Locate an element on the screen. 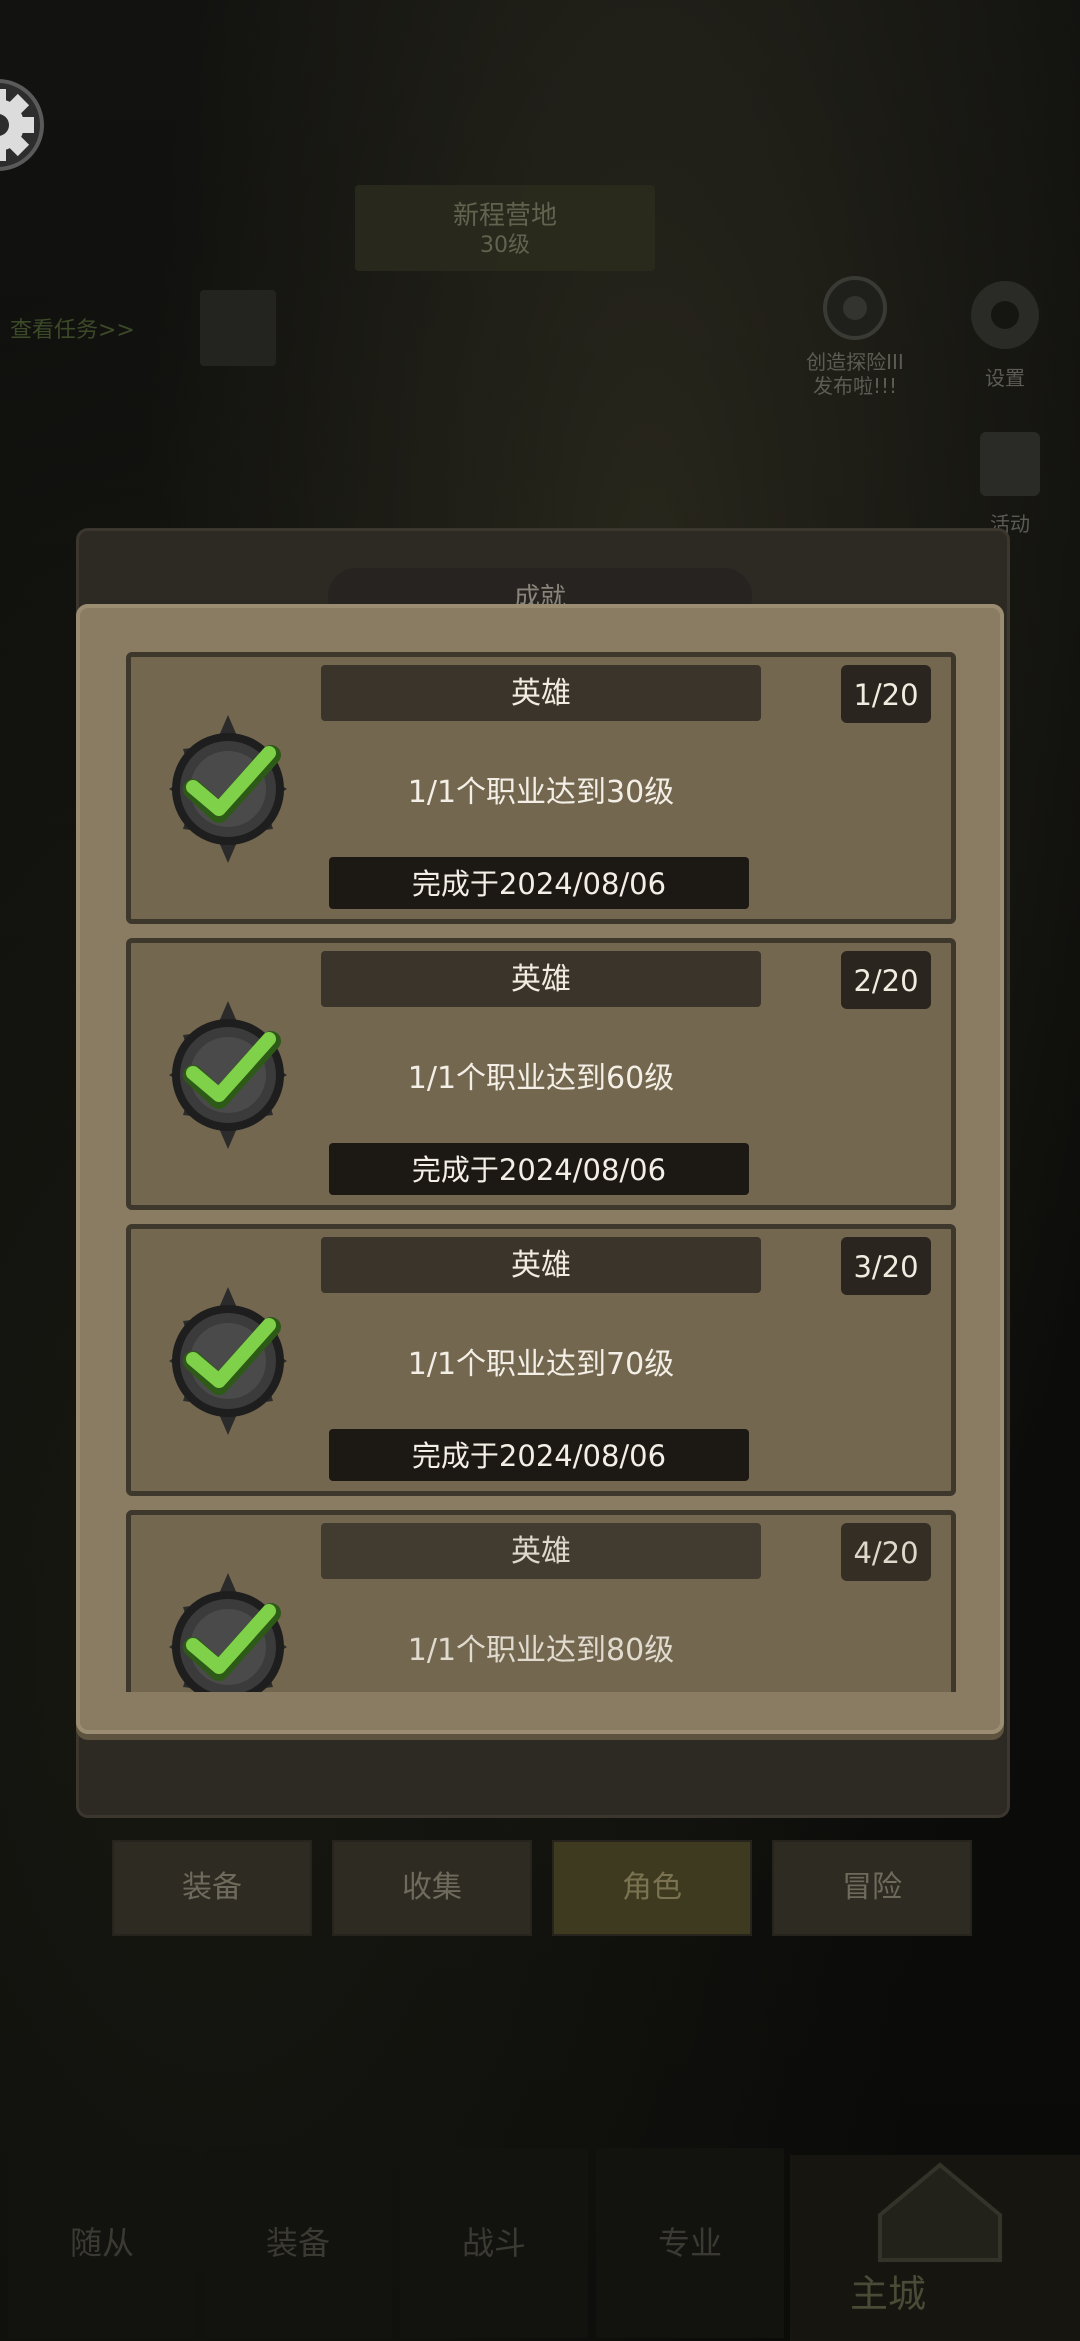  castle-icon is located at coordinates (940, 2212).